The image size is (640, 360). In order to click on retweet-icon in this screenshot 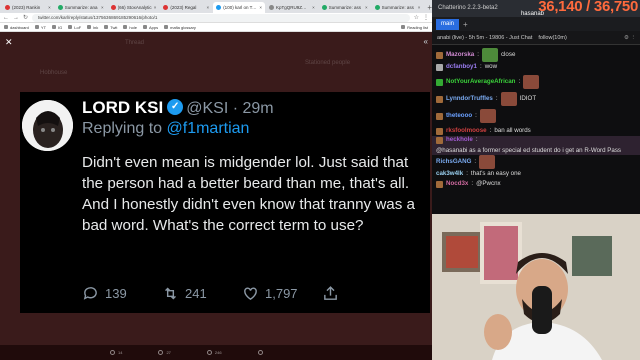, I will do `click(170, 293)`.